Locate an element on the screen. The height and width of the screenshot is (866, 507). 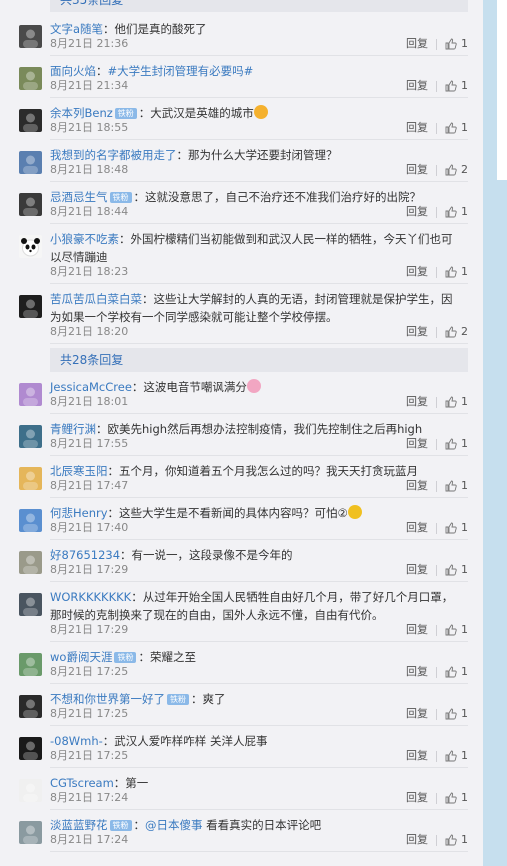
comment-item: 淡蓝蓝野花 铁粉 ：@日本傻事 看看真实的日本评论吧 8月21日 17:24 回复 1 is located at coordinates (241, 831).